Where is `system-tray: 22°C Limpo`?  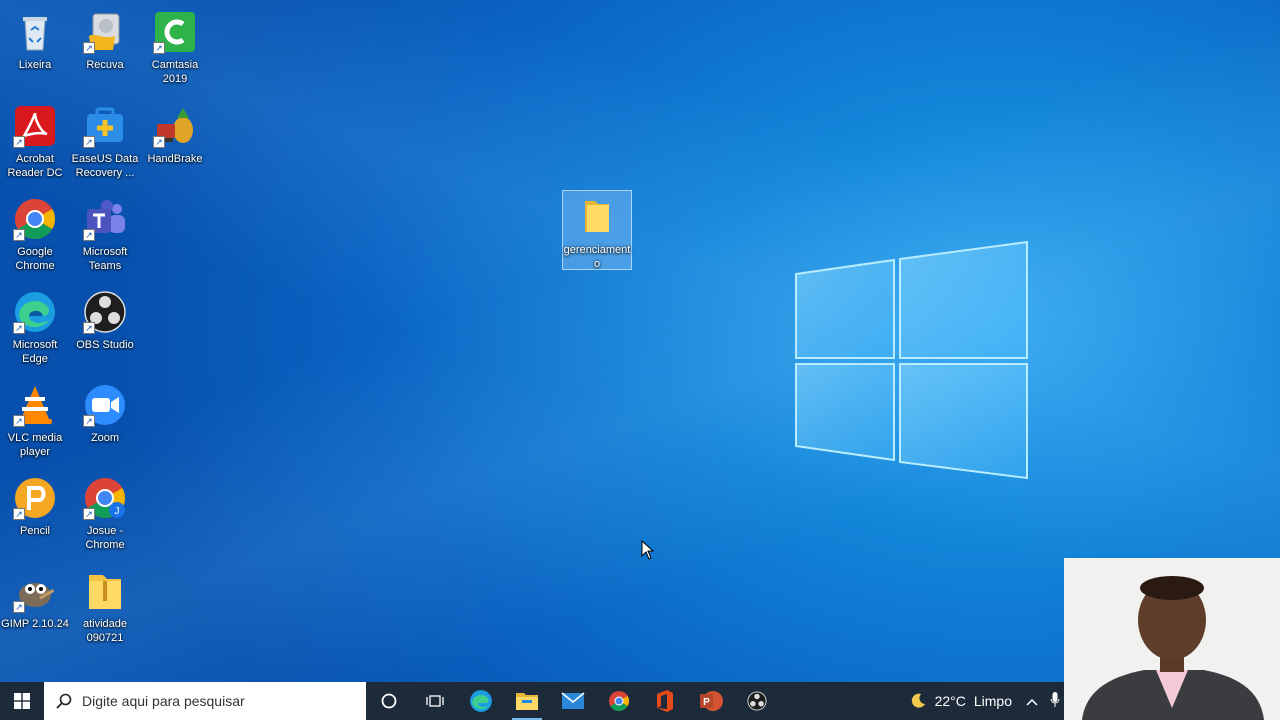
system-tray: 22°C Limpo is located at coordinates (986, 701).